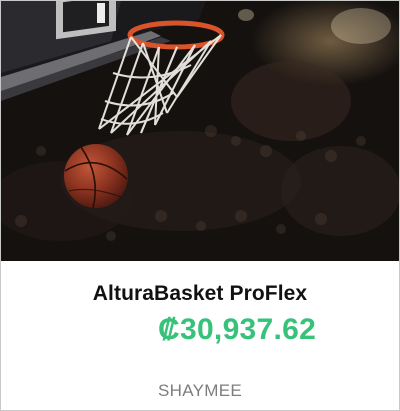 This screenshot has width=400, height=411. Describe the element at coordinates (237, 329) in the screenshot. I see `product-price: ₡30,937.62` at that location.